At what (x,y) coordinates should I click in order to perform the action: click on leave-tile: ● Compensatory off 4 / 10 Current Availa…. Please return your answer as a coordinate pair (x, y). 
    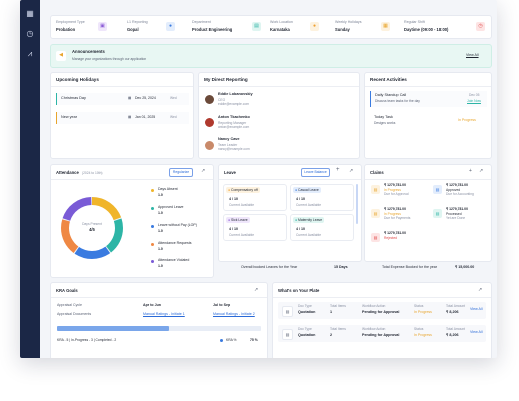
    Looking at the image, I should click on (255, 197).